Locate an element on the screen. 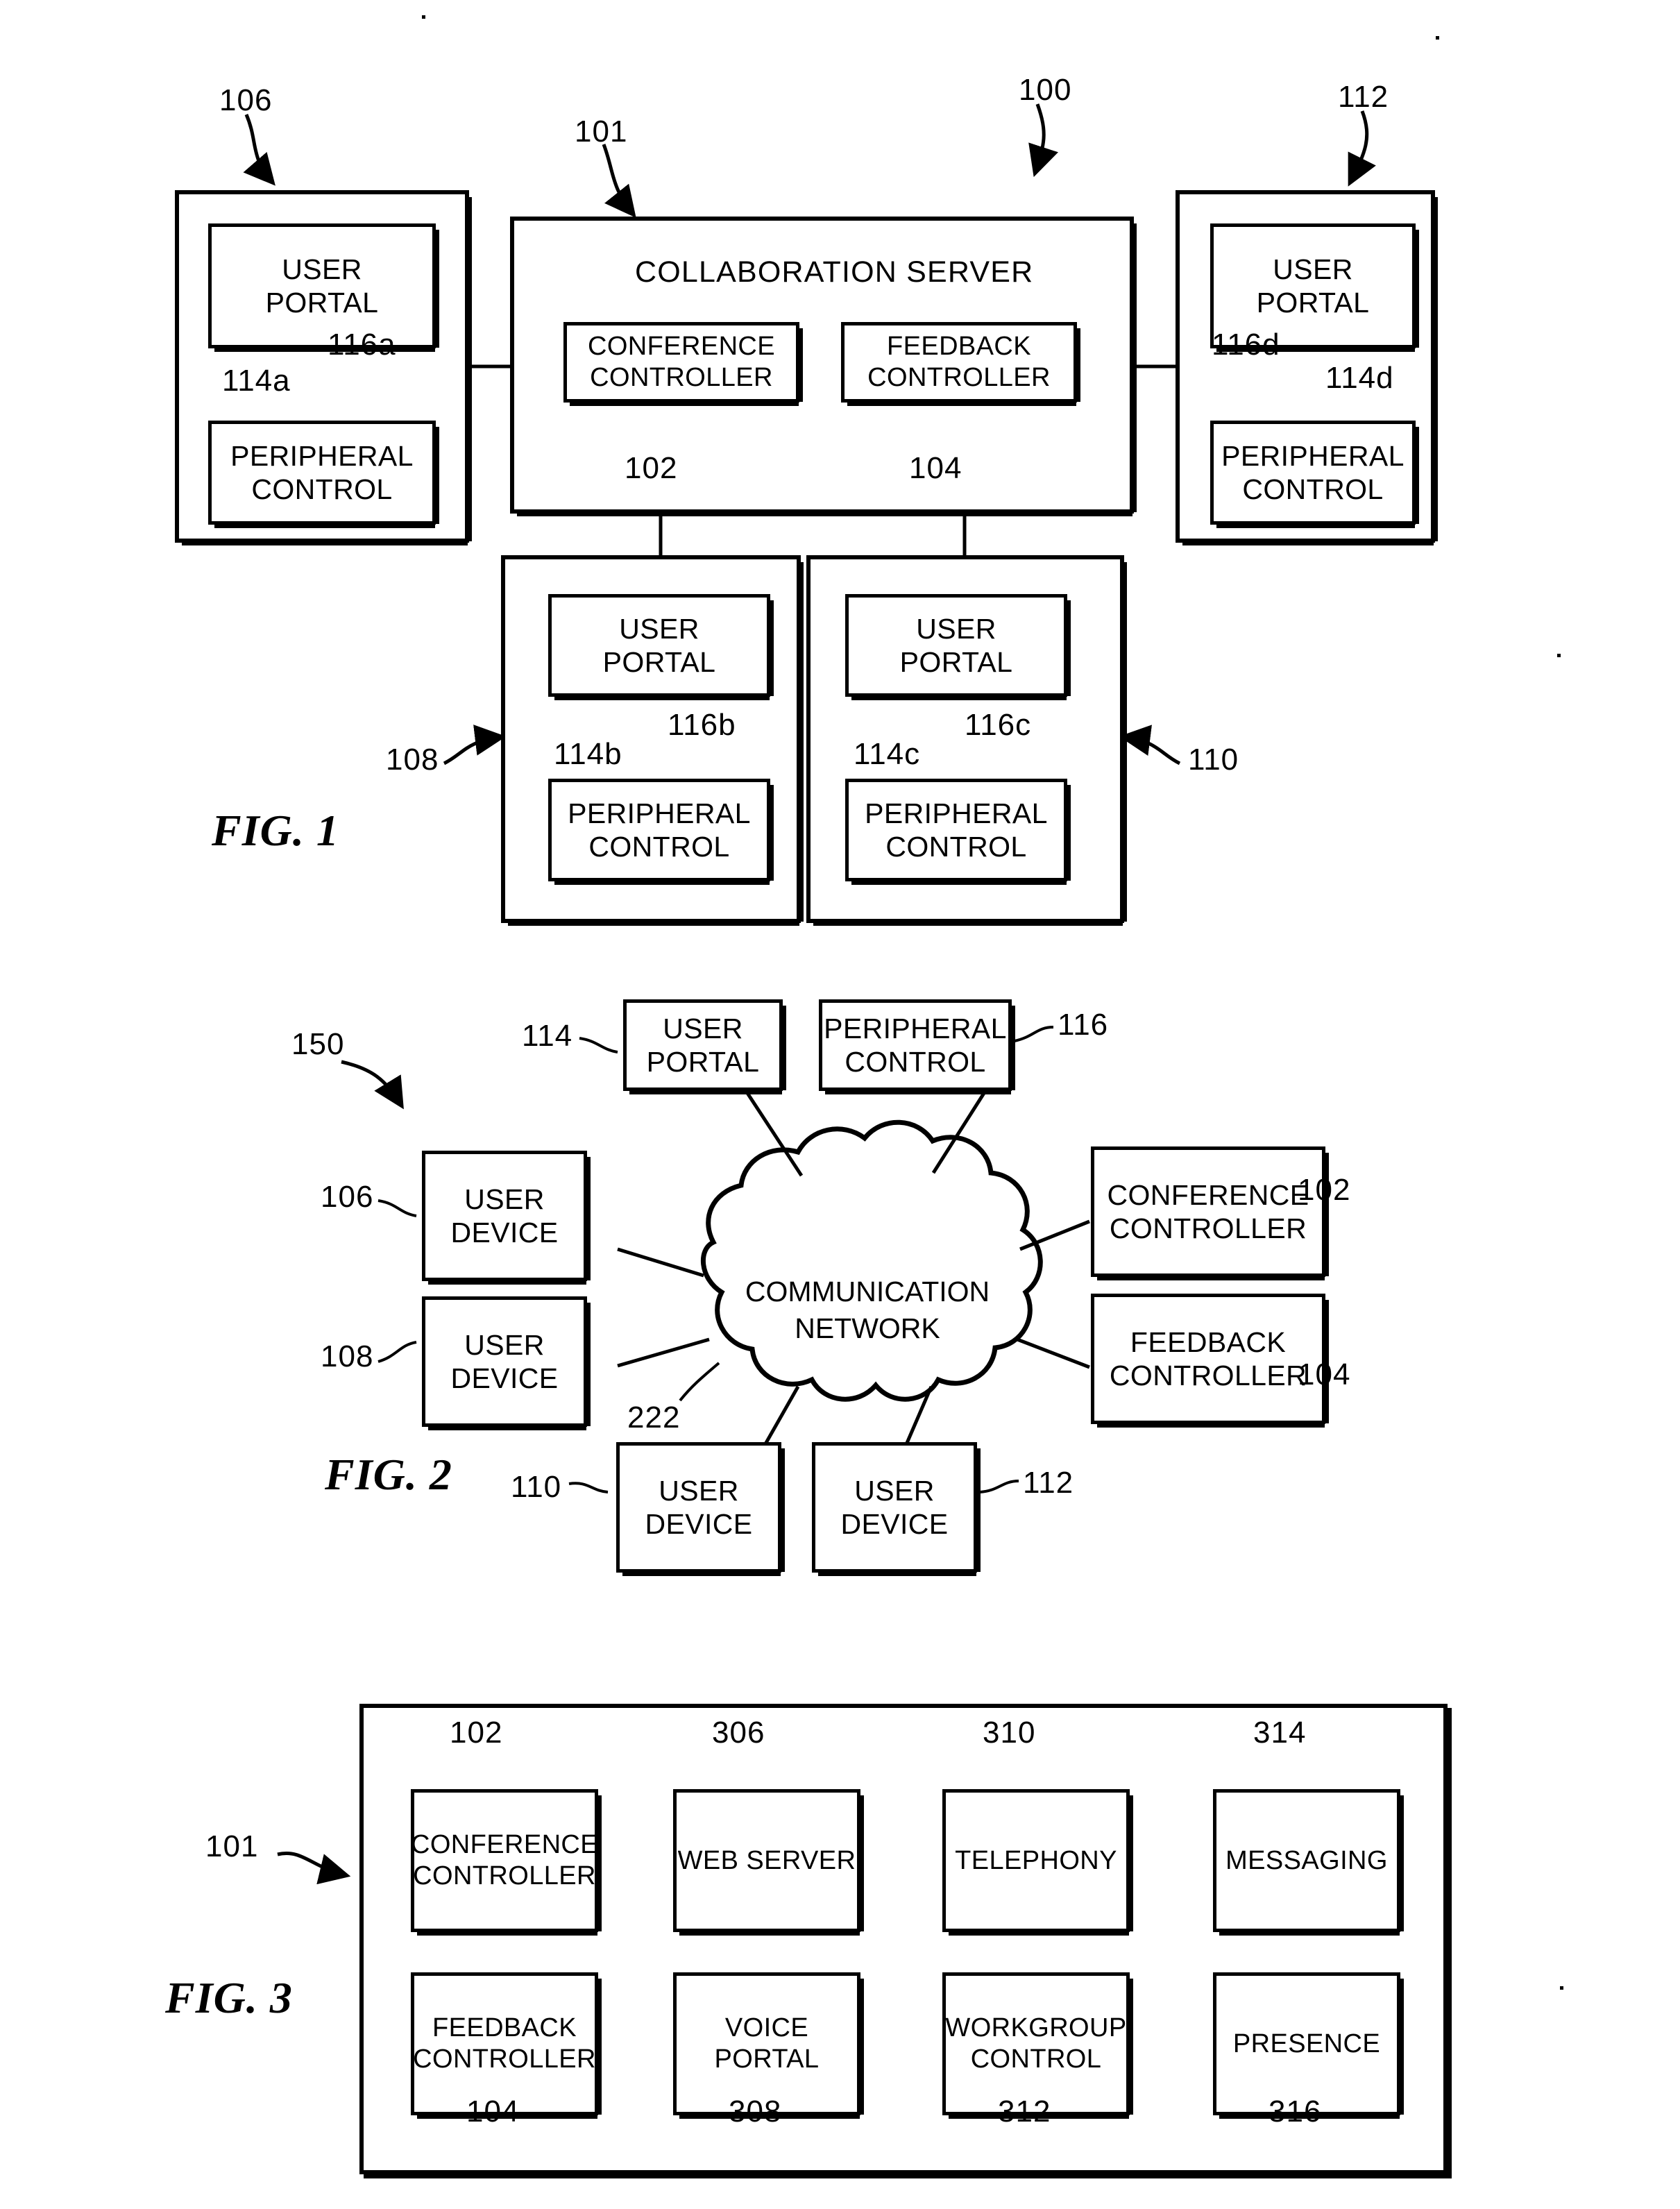 The height and width of the screenshot is (2209, 1680). node-user-device-112-label: USER DEVICE is located at coordinates (894, 1507).